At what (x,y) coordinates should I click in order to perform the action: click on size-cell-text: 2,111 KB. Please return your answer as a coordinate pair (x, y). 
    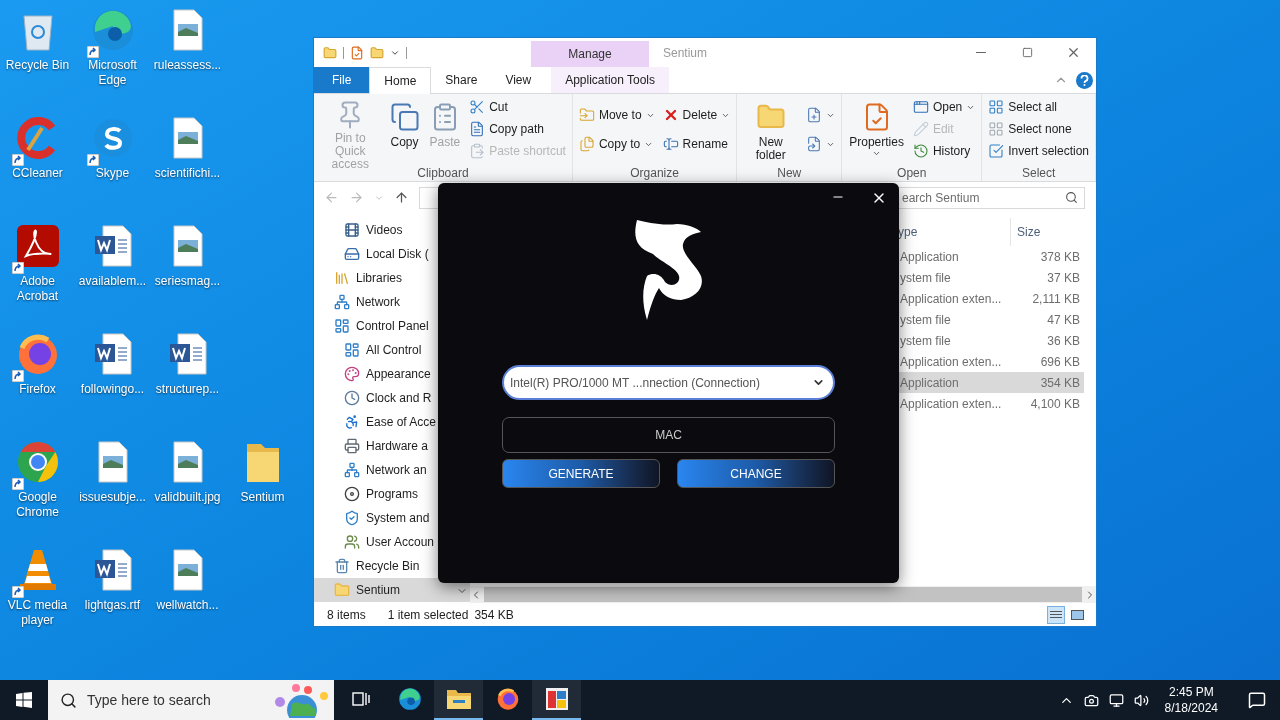
    Looking at the image, I should click on (1056, 299).